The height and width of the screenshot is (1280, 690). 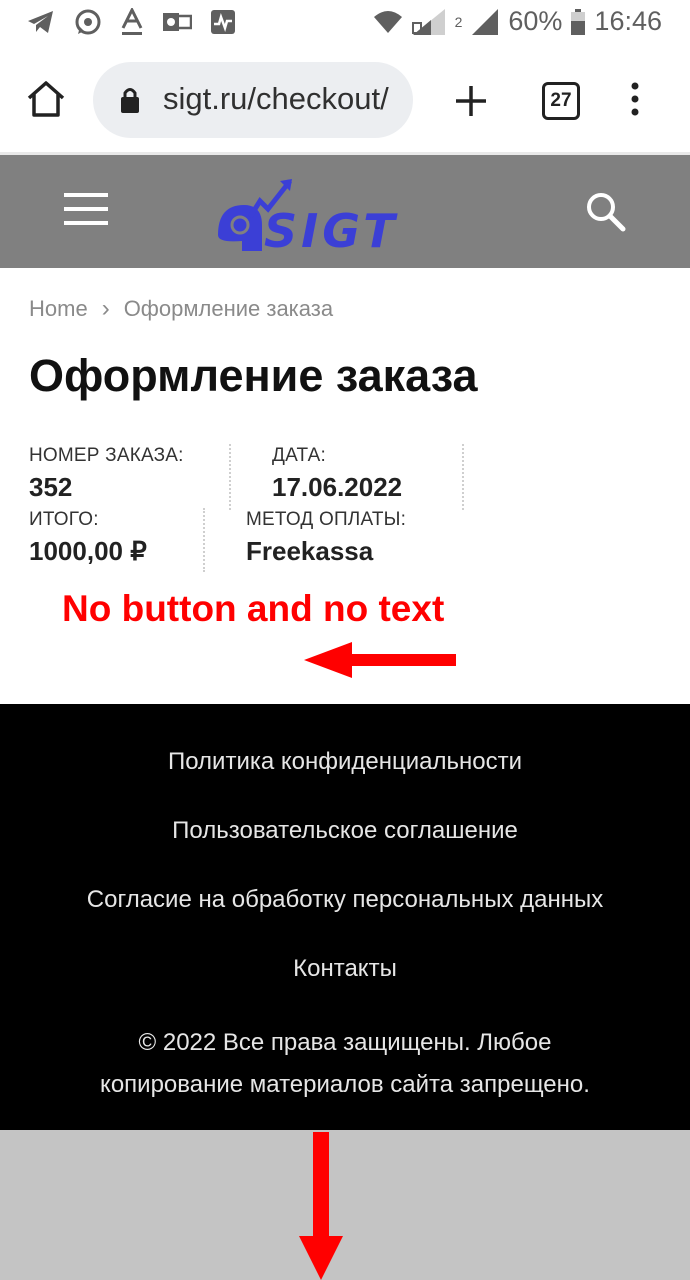 I want to click on footer-link-terms: Пользовательское соглашение, so click(x=345, y=831).